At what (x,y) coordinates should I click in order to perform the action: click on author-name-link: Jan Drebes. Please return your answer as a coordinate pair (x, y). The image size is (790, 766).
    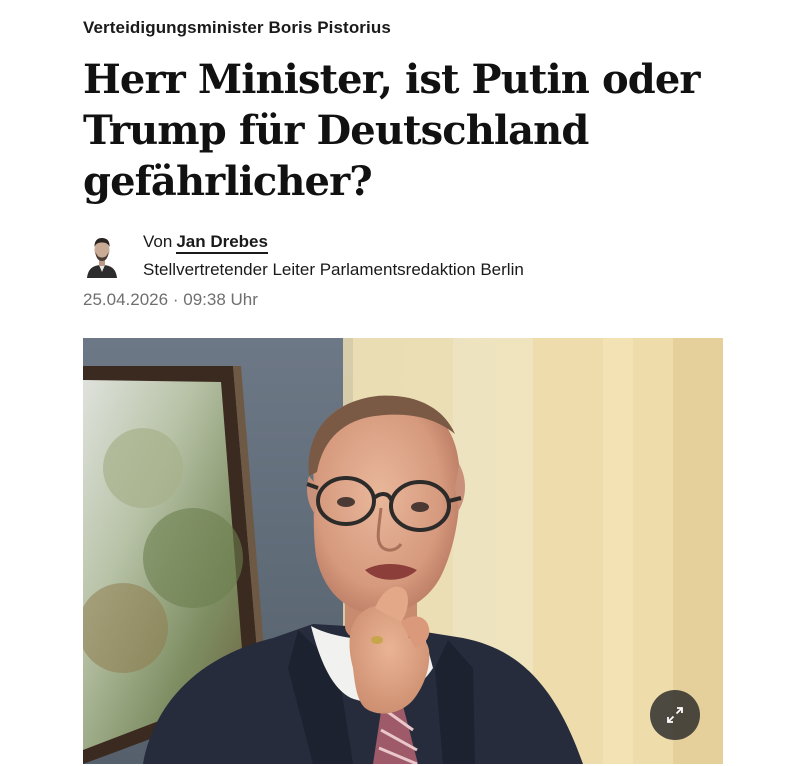
    Looking at the image, I should click on (222, 243).